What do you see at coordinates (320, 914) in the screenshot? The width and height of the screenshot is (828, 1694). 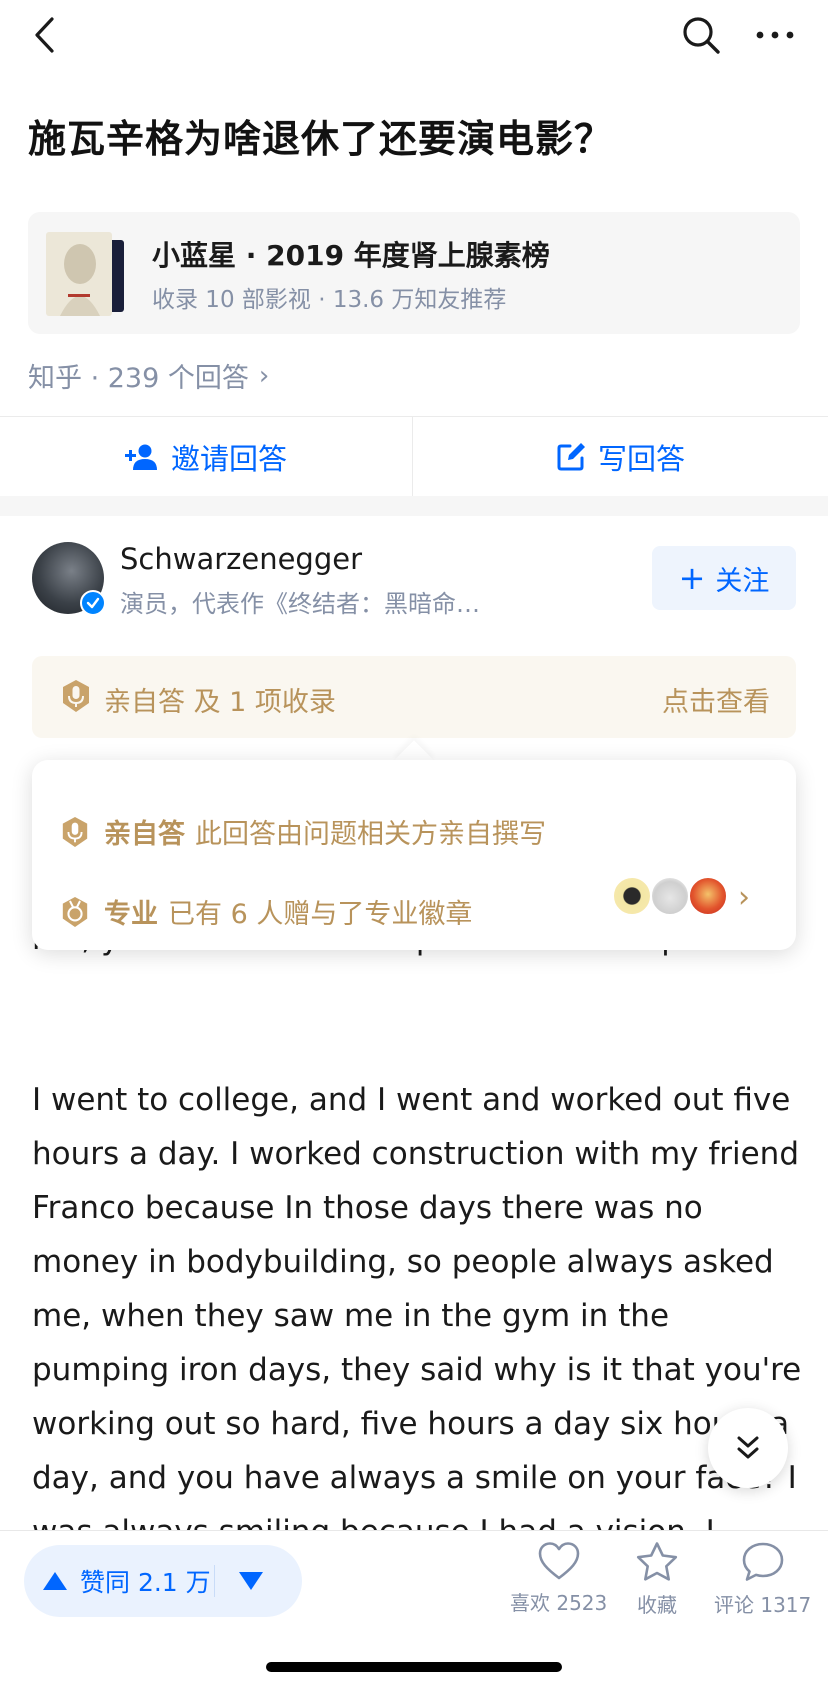 I see `professional-desc: 已有 6 人赠与了专业徽章` at bounding box center [320, 914].